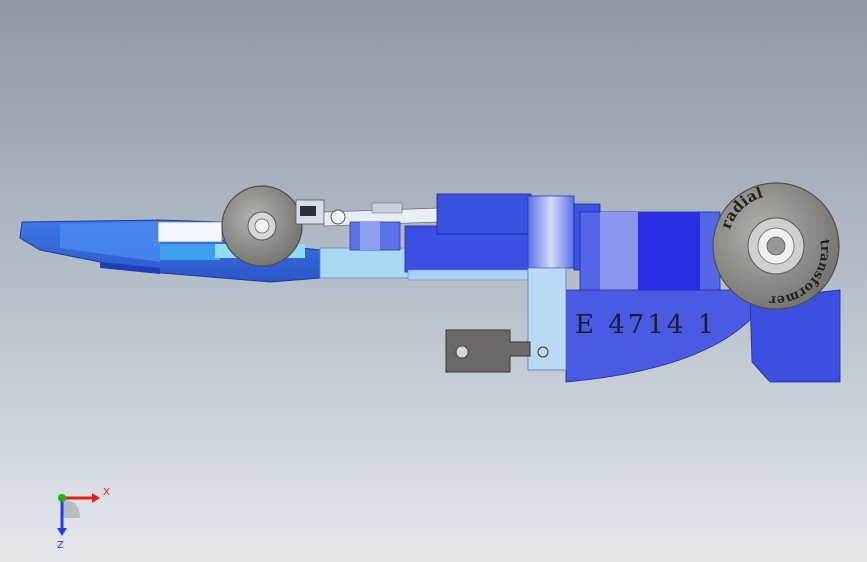 The image size is (867, 562). Describe the element at coordinates (460, 237) in the screenshot. I see `center-assembly` at that location.